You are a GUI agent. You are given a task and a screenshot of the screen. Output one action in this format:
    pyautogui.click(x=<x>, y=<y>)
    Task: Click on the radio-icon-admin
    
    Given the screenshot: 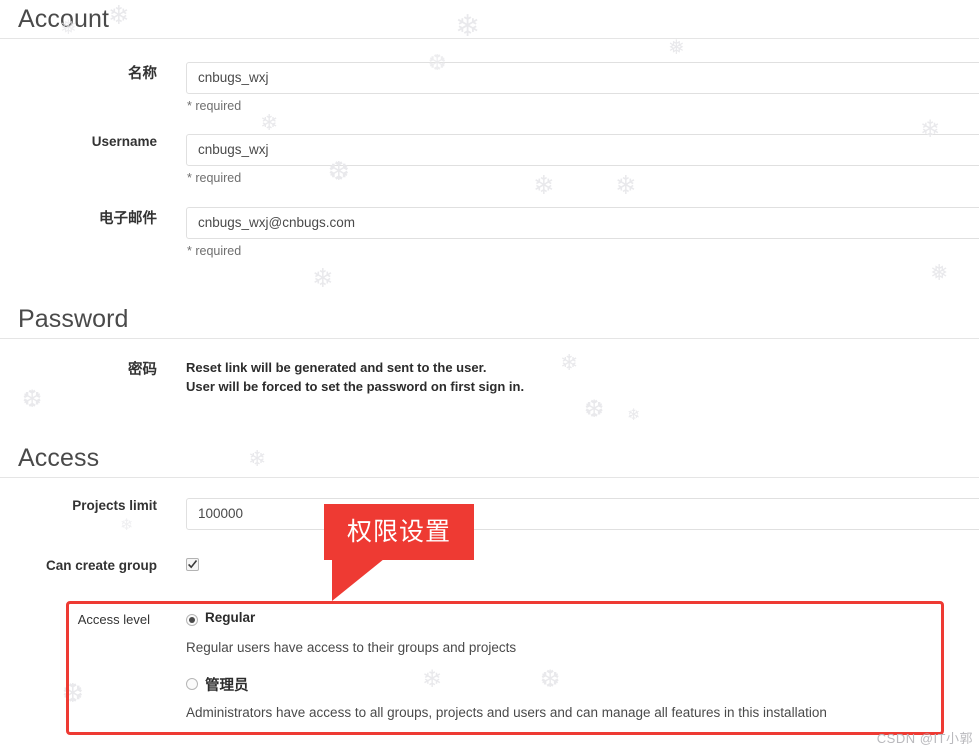 What is the action you would take?
    pyautogui.click(x=192, y=684)
    